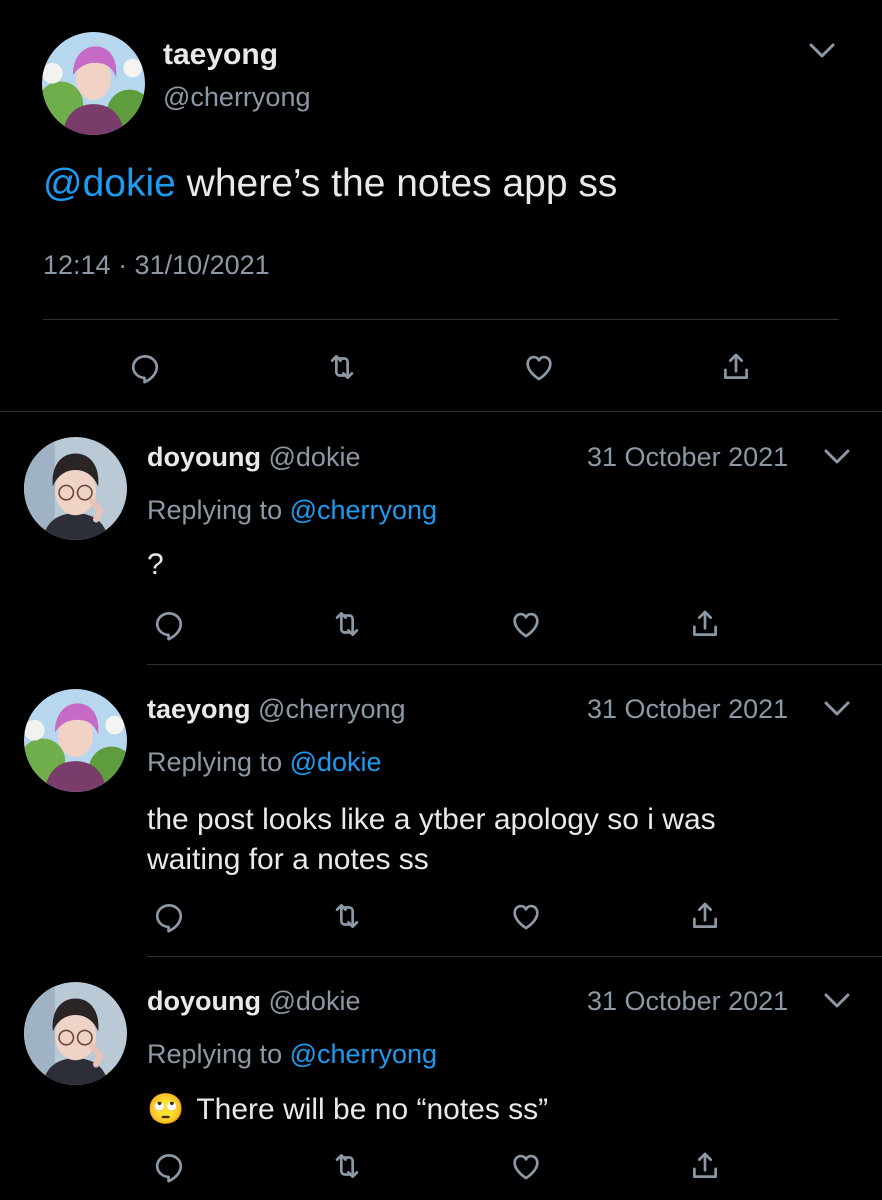  Describe the element at coordinates (166, 1109) in the screenshot. I see `eye-roll-emoji: 🙄` at that location.